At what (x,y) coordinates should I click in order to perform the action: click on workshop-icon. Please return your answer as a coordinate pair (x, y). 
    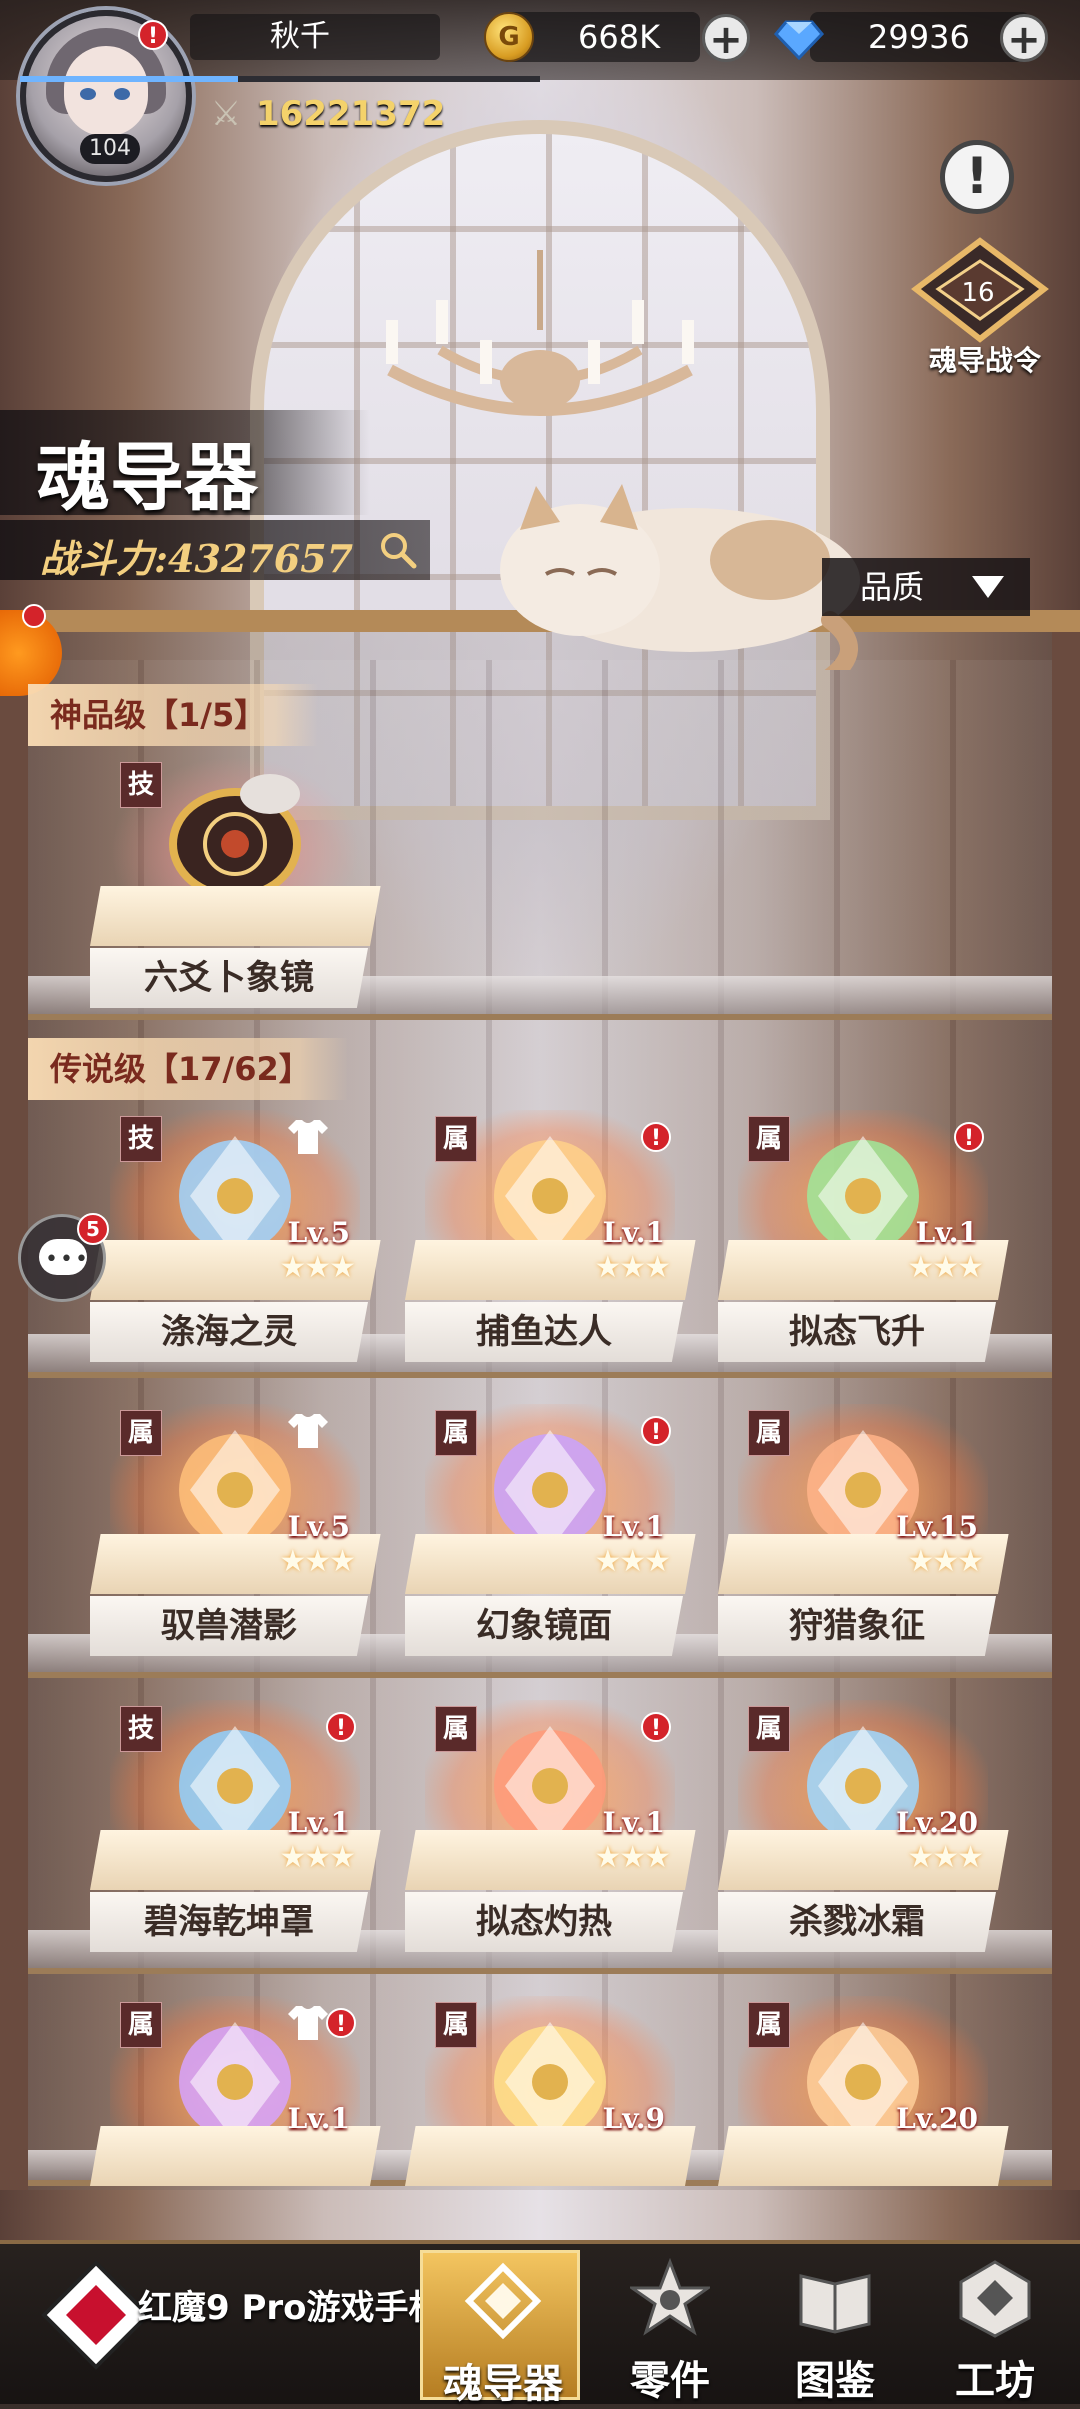
    Looking at the image, I should click on (995, 2299).